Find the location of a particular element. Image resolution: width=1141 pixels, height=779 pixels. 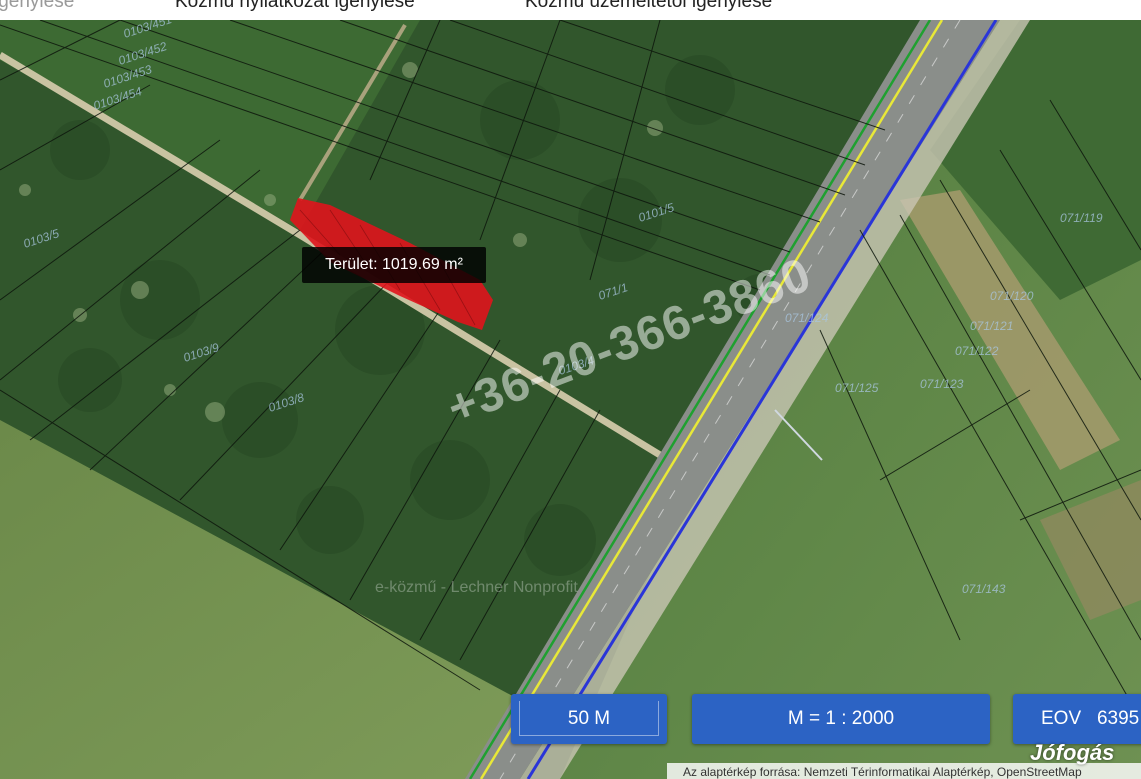

eov-coordinate-button: EOV 6395 is located at coordinates (1077, 719).